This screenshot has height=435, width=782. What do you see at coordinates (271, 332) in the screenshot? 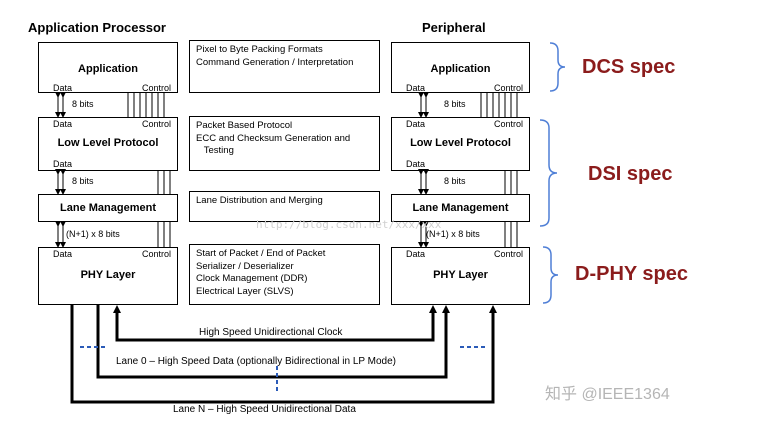
I see `clock-line-label: High Speed Unidirectional Clock` at bounding box center [271, 332].